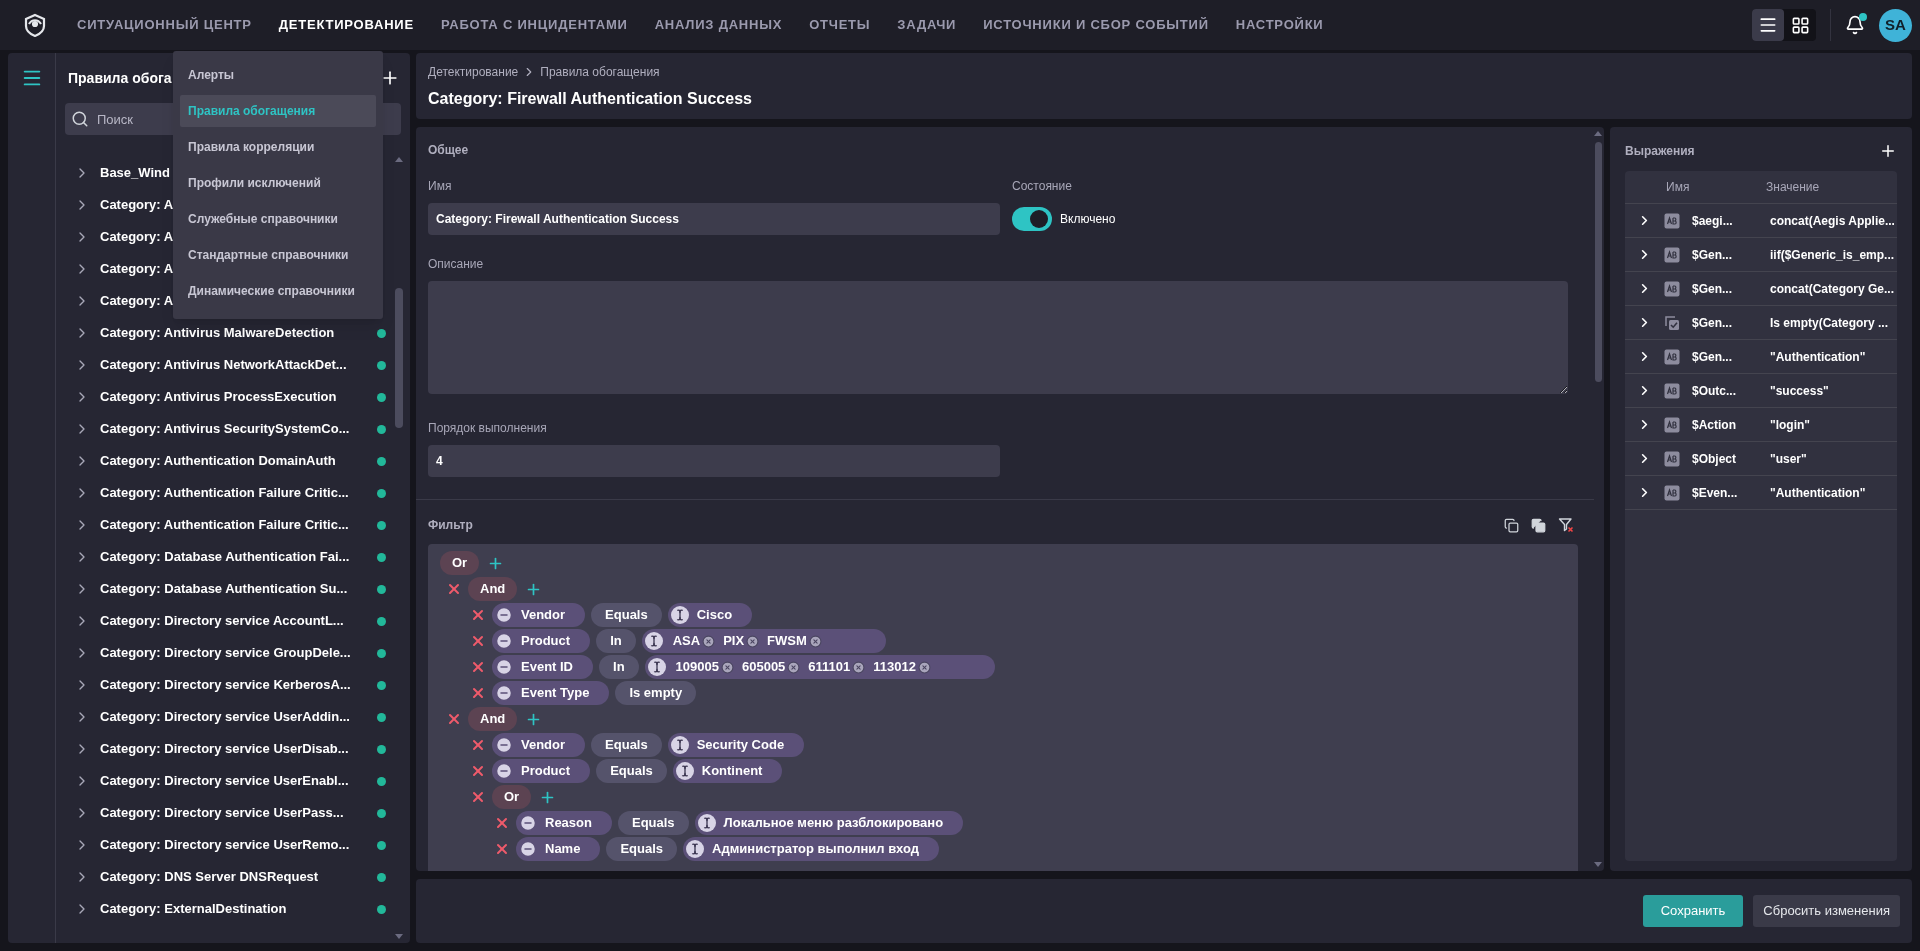 The image size is (1920, 951). I want to click on field-label: Состояние, so click(1042, 186).